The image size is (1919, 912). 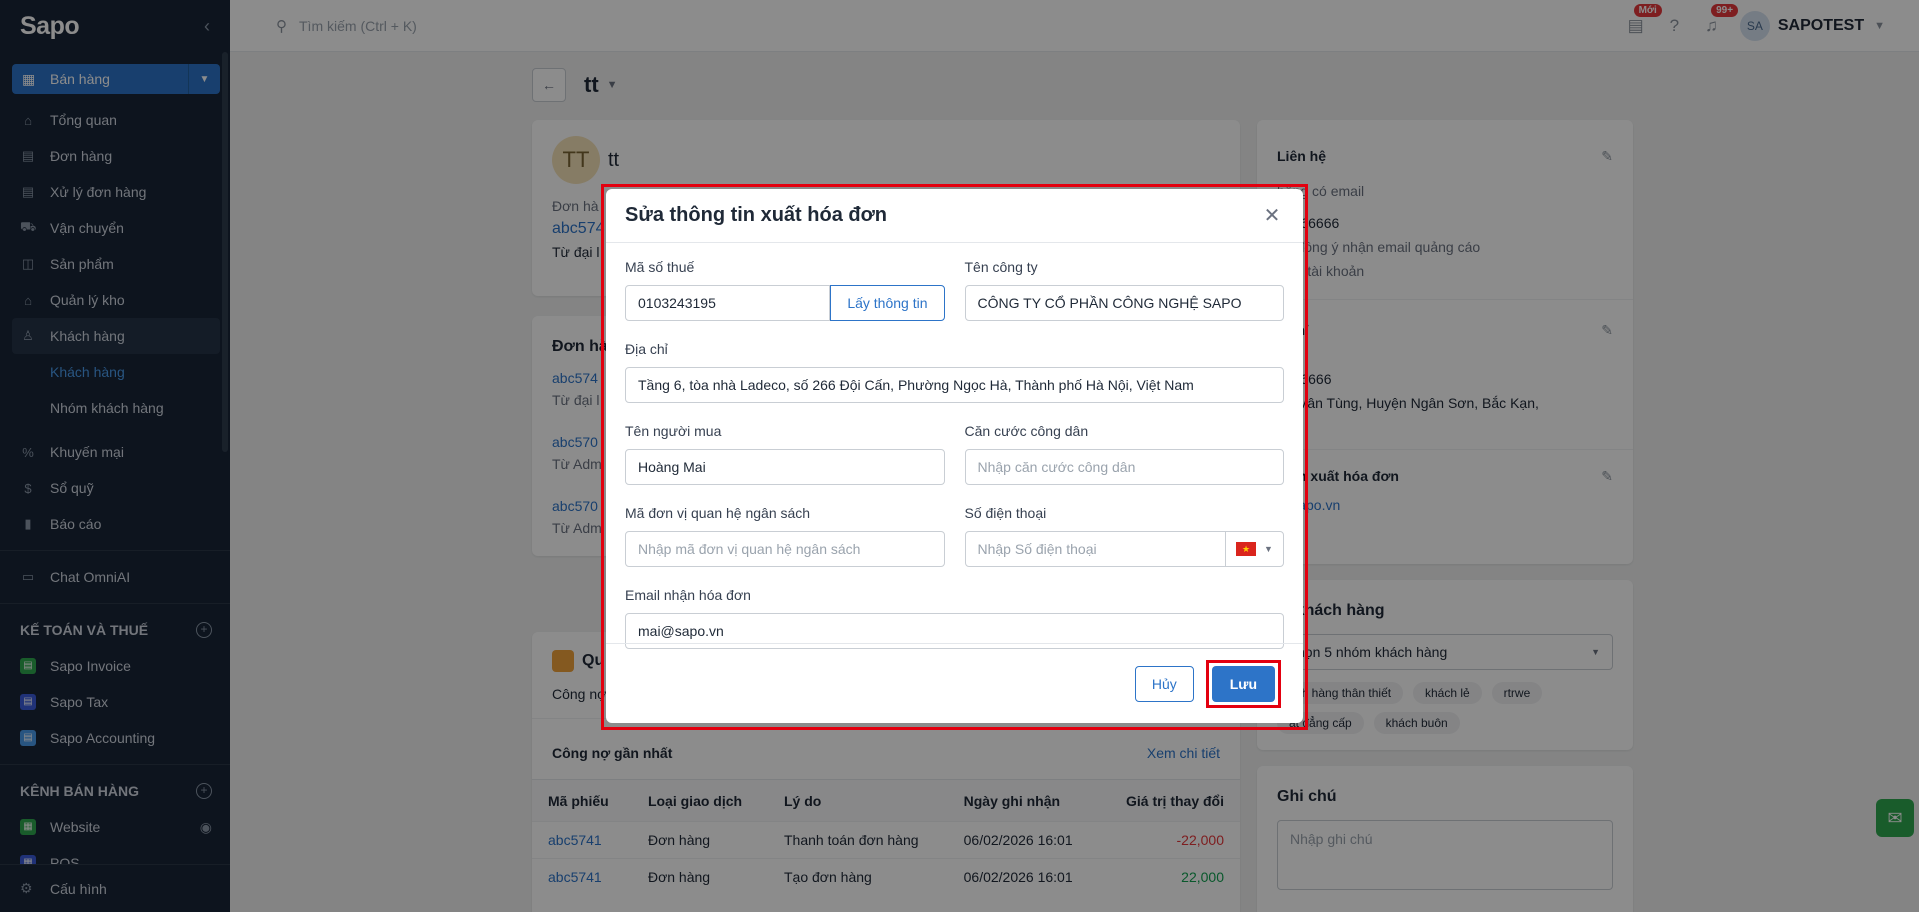 What do you see at coordinates (728, 303) in the screenshot?
I see `tax-code-input: 0103243195` at bounding box center [728, 303].